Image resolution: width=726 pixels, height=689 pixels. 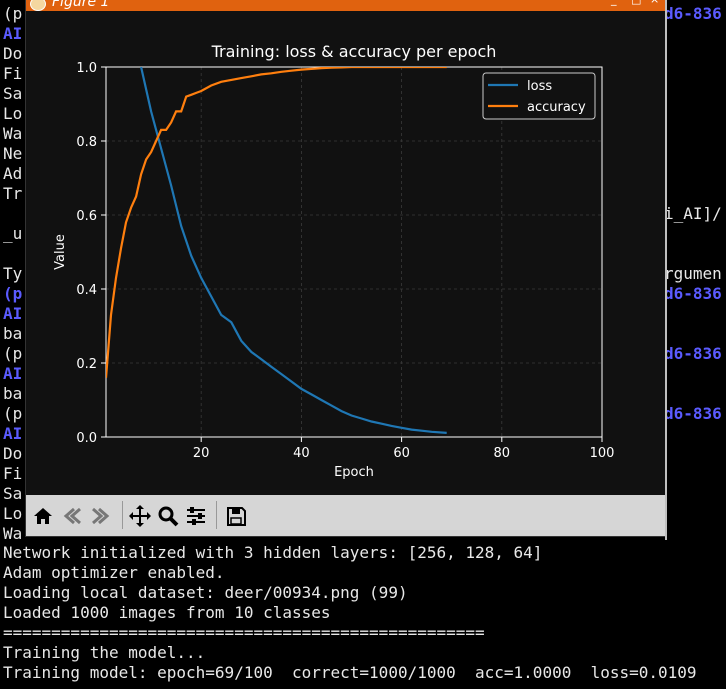 What do you see at coordinates (614, 3) in the screenshot?
I see `minimize-icon: _` at bounding box center [614, 3].